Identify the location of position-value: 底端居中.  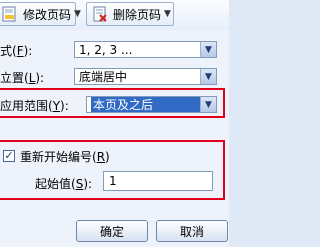
(103, 77).